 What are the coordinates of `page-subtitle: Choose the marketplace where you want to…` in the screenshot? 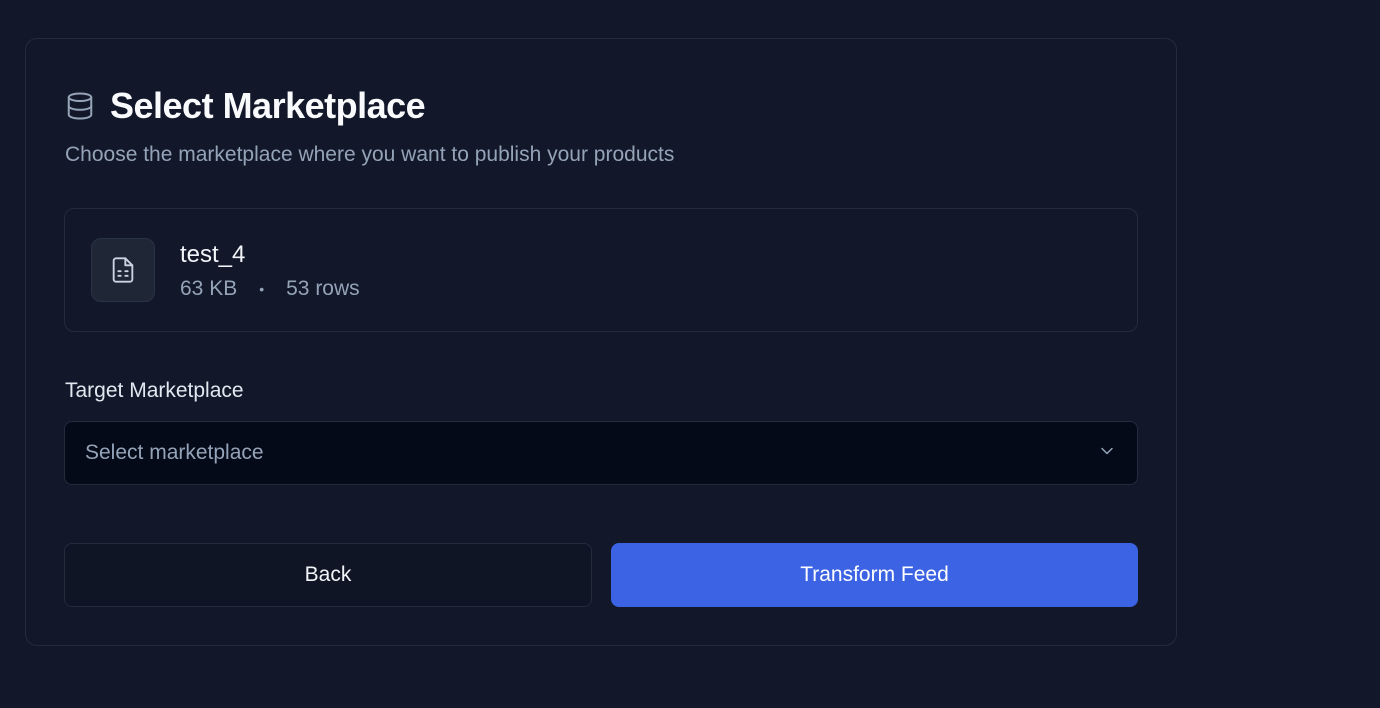 It's located at (370, 154).